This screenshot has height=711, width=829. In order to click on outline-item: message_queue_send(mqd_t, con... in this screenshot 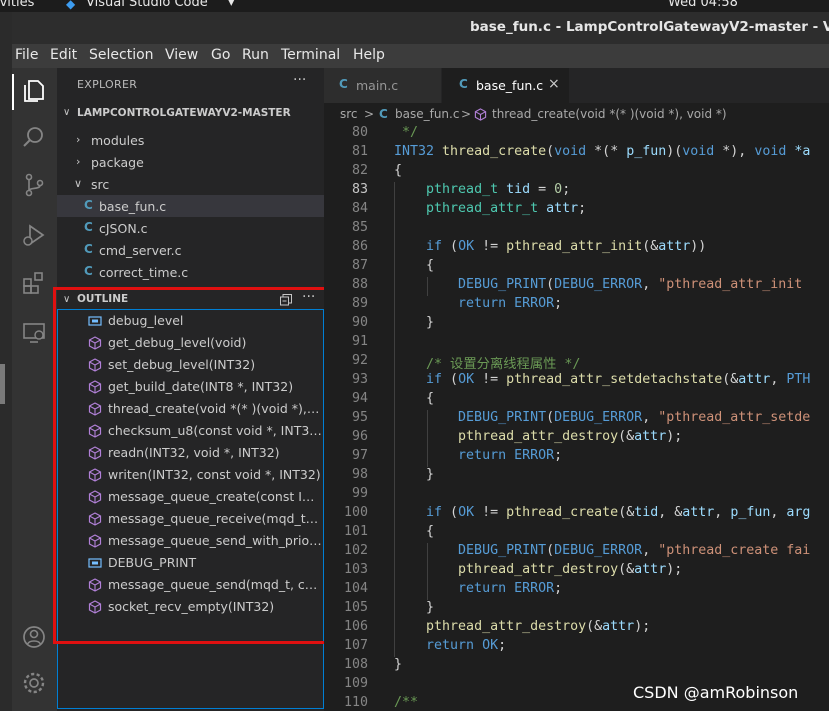, I will do `click(190, 585)`.